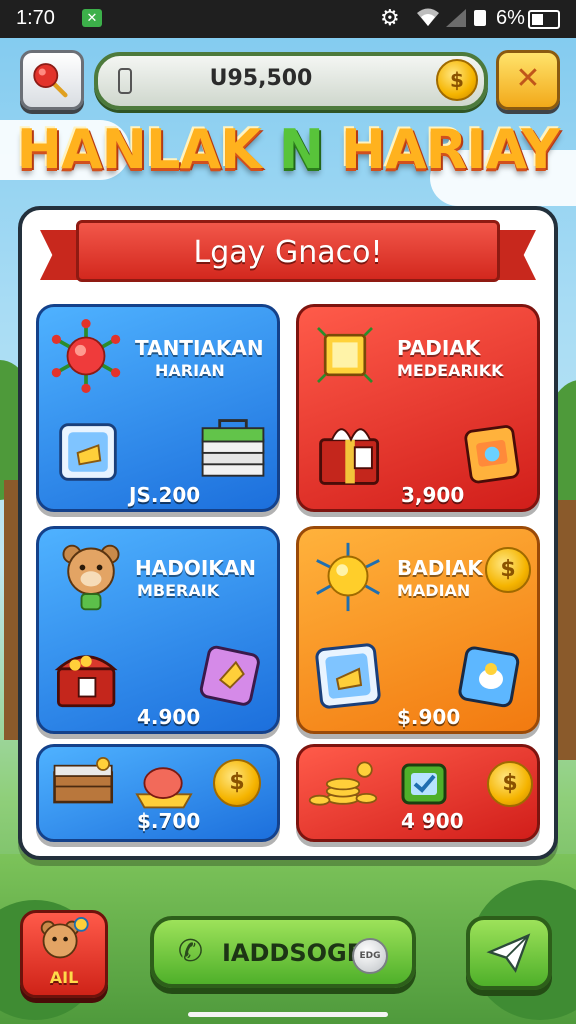  Describe the element at coordinates (418, 630) in the screenshot. I see `shop-card-4: BADIAK MADIAN $ $.900` at that location.